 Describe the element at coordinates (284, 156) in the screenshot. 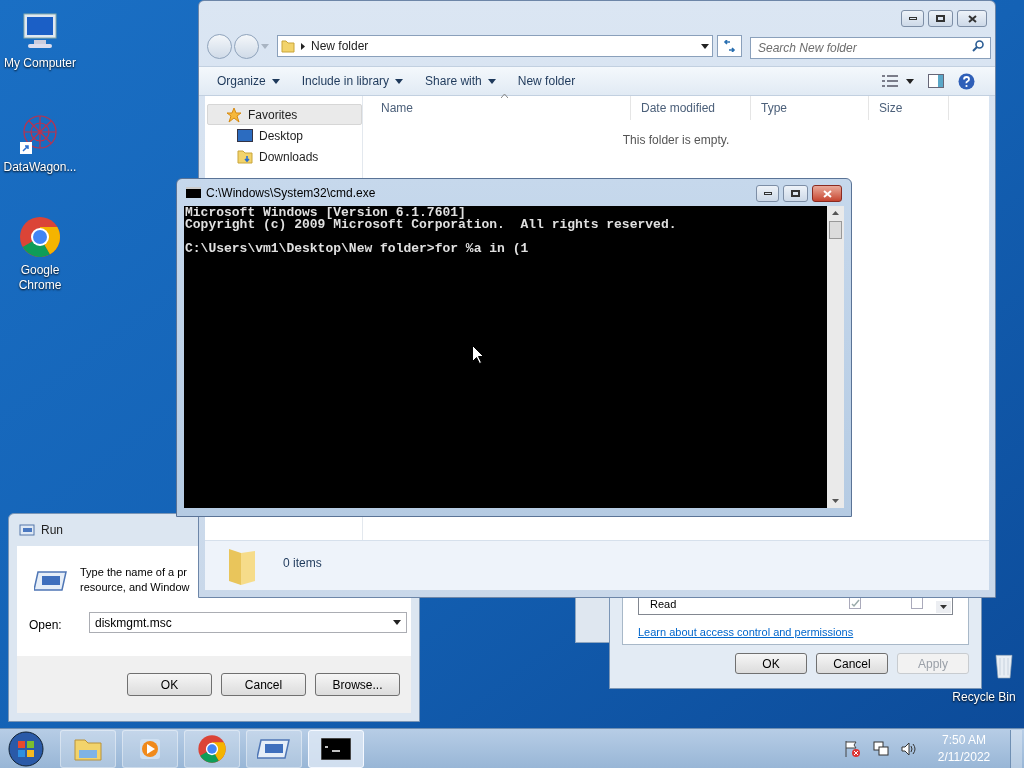

I see `nav-item: Downloads` at that location.